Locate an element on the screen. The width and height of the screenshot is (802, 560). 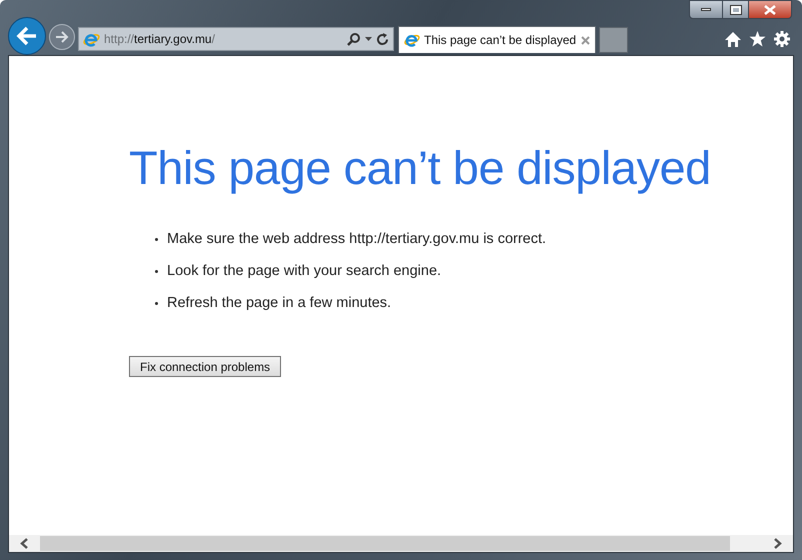
suggestion-text: Make sure the web address http://tertiary.gov.mu is correct. is located at coordinates (356, 239).